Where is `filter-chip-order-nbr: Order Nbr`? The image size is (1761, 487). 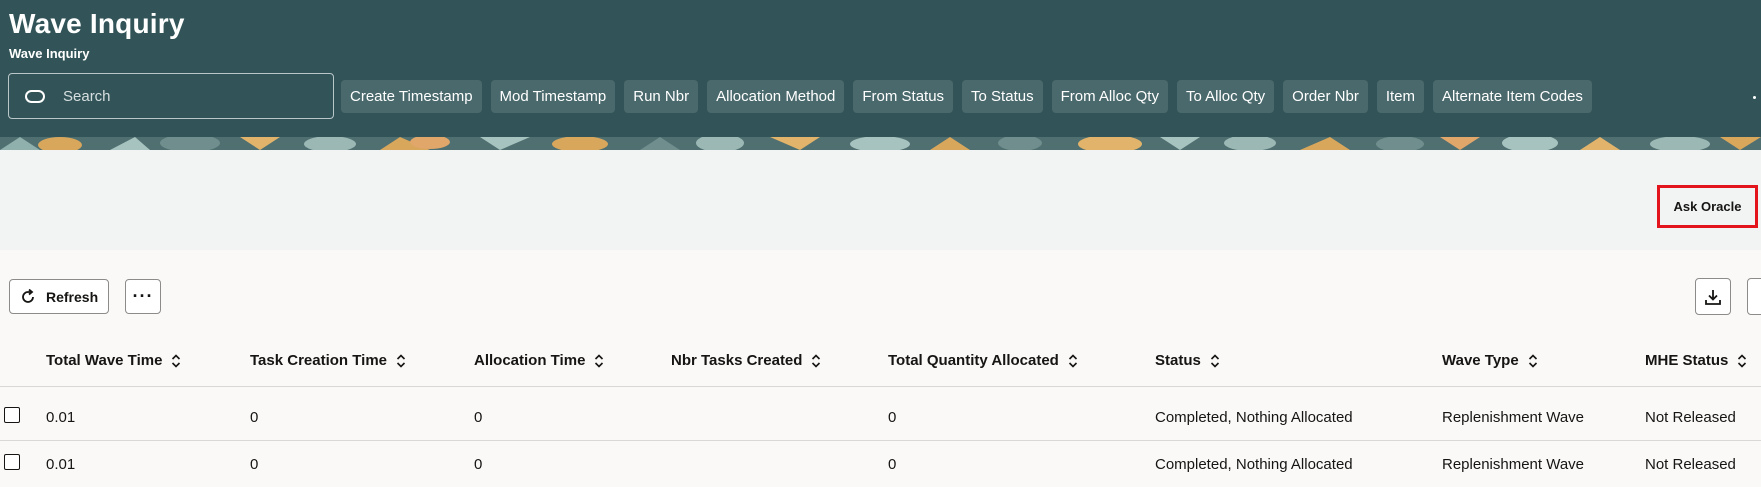
filter-chip-order-nbr: Order Nbr is located at coordinates (1325, 96).